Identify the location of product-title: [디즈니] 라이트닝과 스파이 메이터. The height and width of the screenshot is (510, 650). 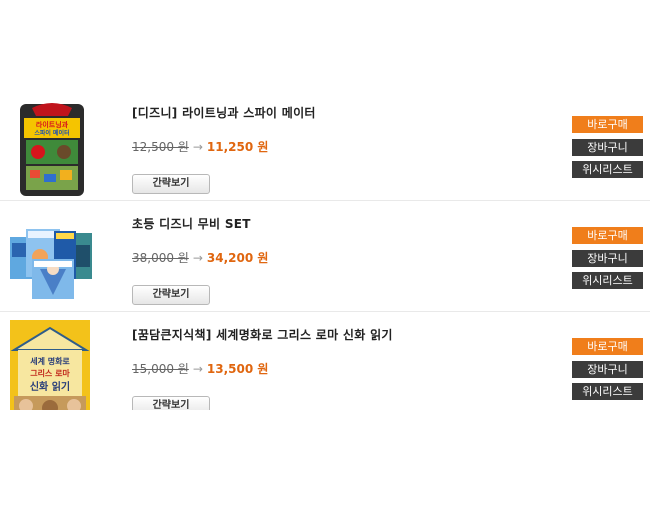
(224, 112).